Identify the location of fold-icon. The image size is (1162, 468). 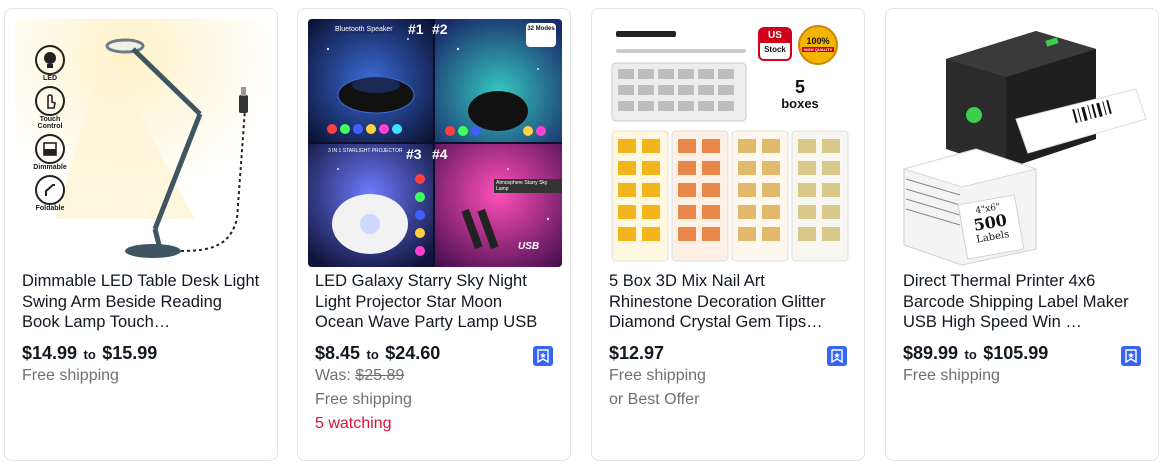
(50, 190).